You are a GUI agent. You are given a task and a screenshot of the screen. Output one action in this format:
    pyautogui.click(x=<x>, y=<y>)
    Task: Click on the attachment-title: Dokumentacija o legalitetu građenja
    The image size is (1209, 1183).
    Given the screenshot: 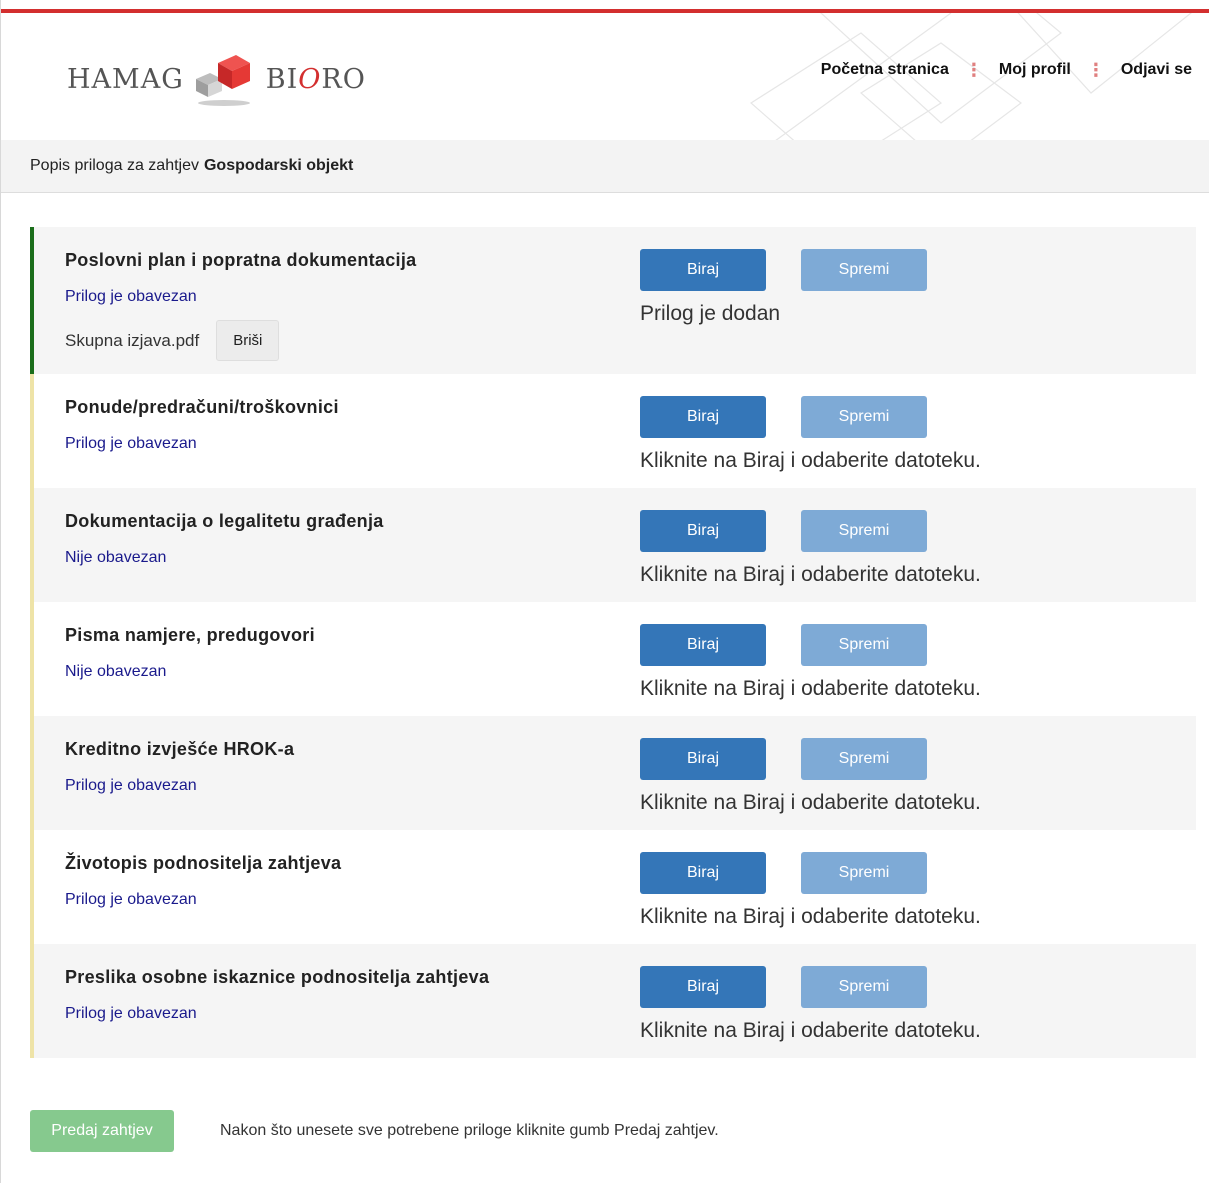 What is the action you would take?
    pyautogui.click(x=224, y=521)
    